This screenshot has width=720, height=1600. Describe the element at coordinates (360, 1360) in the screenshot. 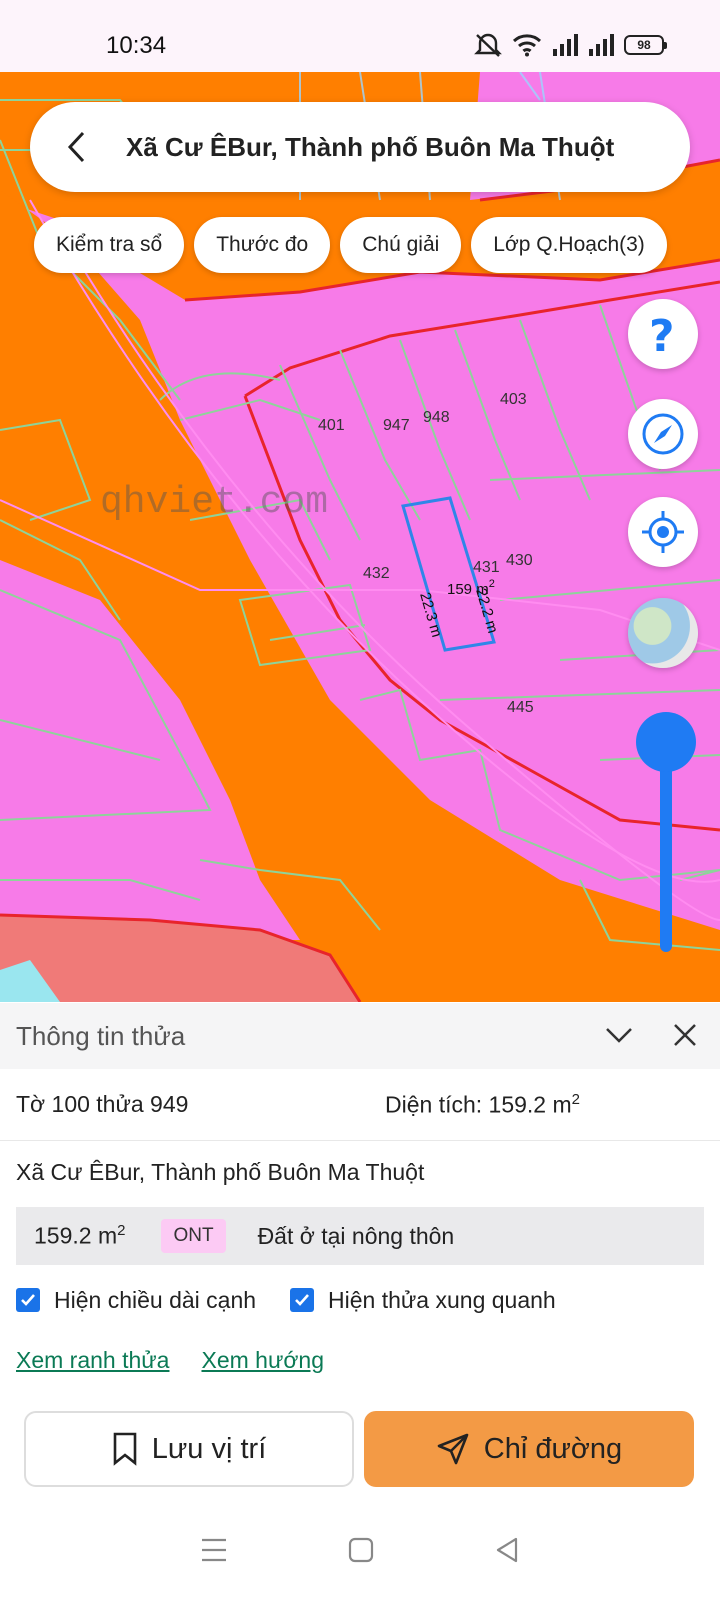

I see `panel-links: Xem ranh thửa Xem hướng` at that location.